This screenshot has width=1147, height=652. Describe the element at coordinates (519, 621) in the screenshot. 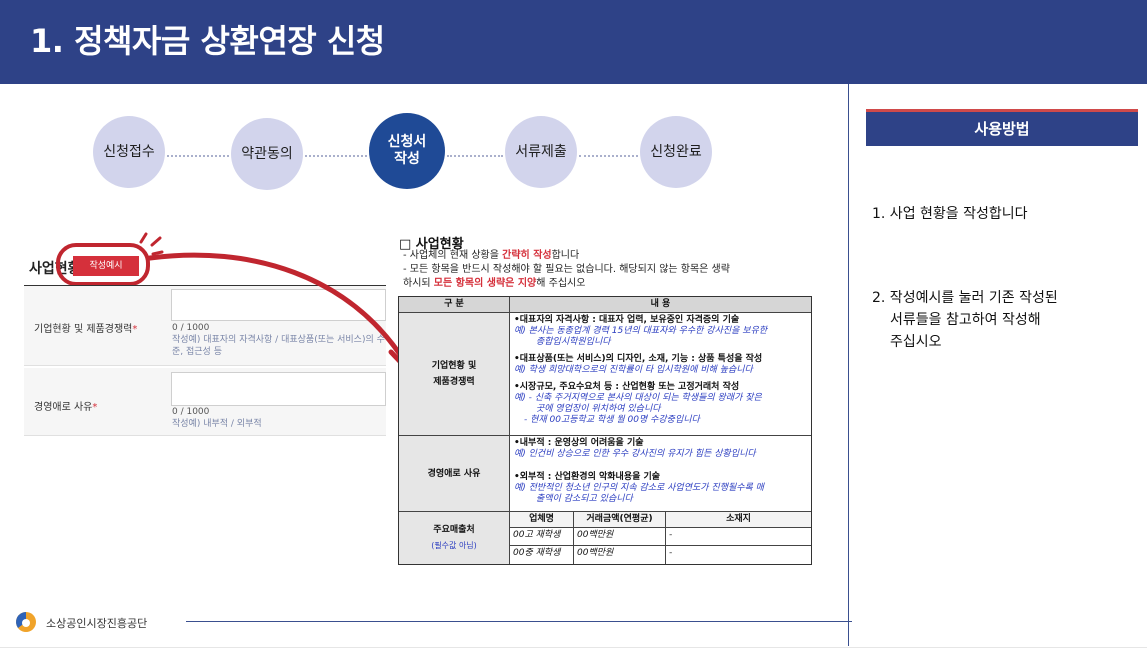

I see `footer-divider` at that location.